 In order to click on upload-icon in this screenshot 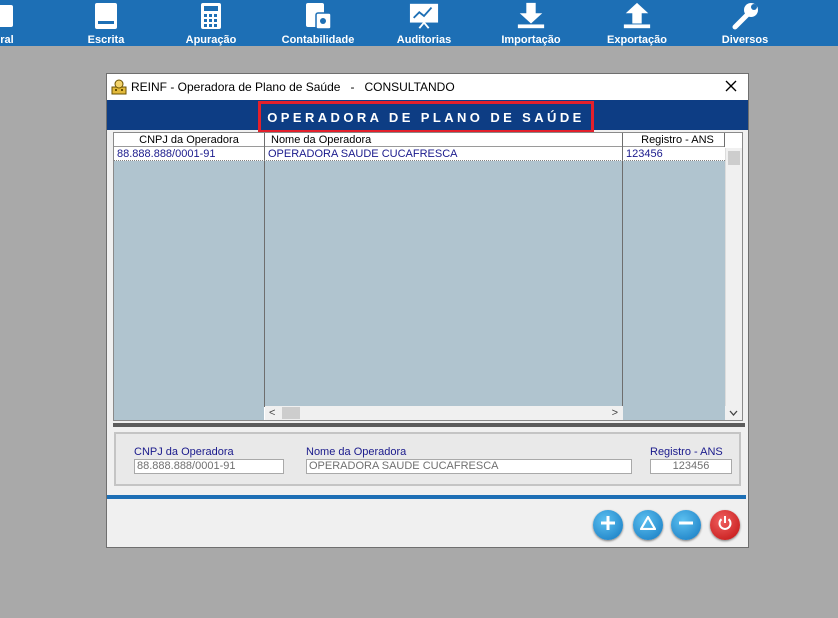, I will do `click(637, 16)`.